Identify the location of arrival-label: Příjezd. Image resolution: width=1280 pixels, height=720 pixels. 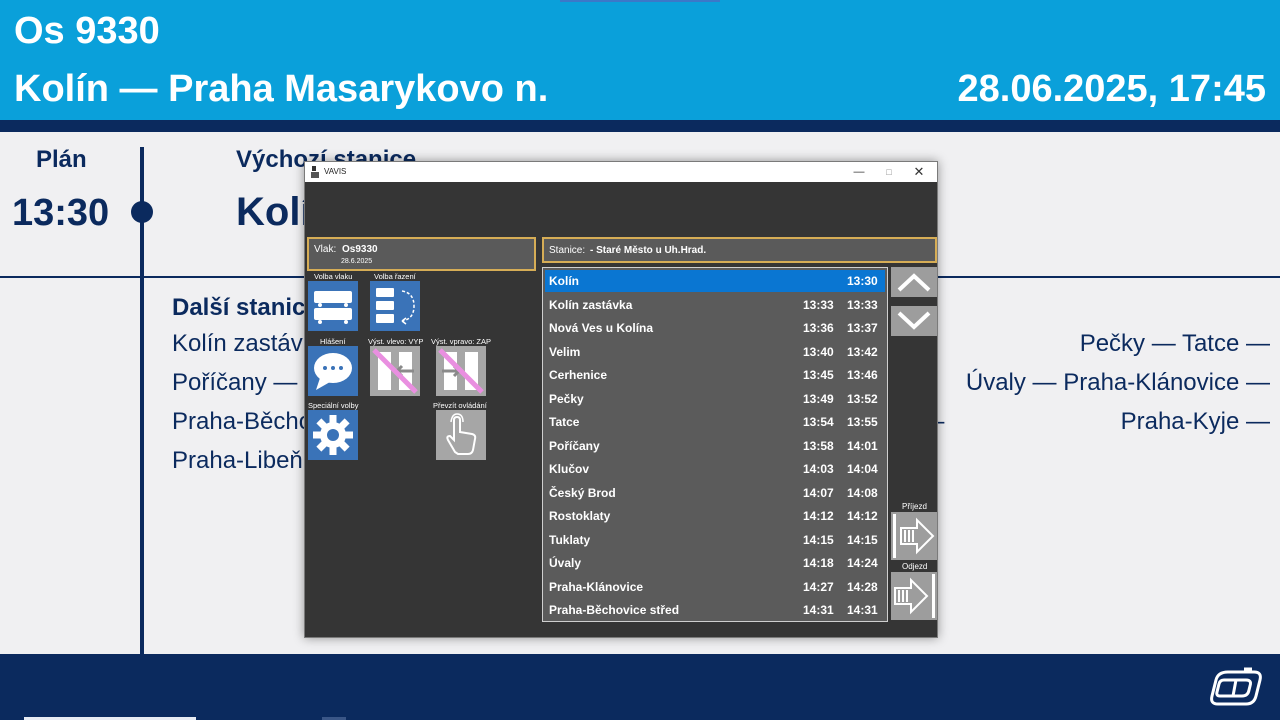
(914, 506).